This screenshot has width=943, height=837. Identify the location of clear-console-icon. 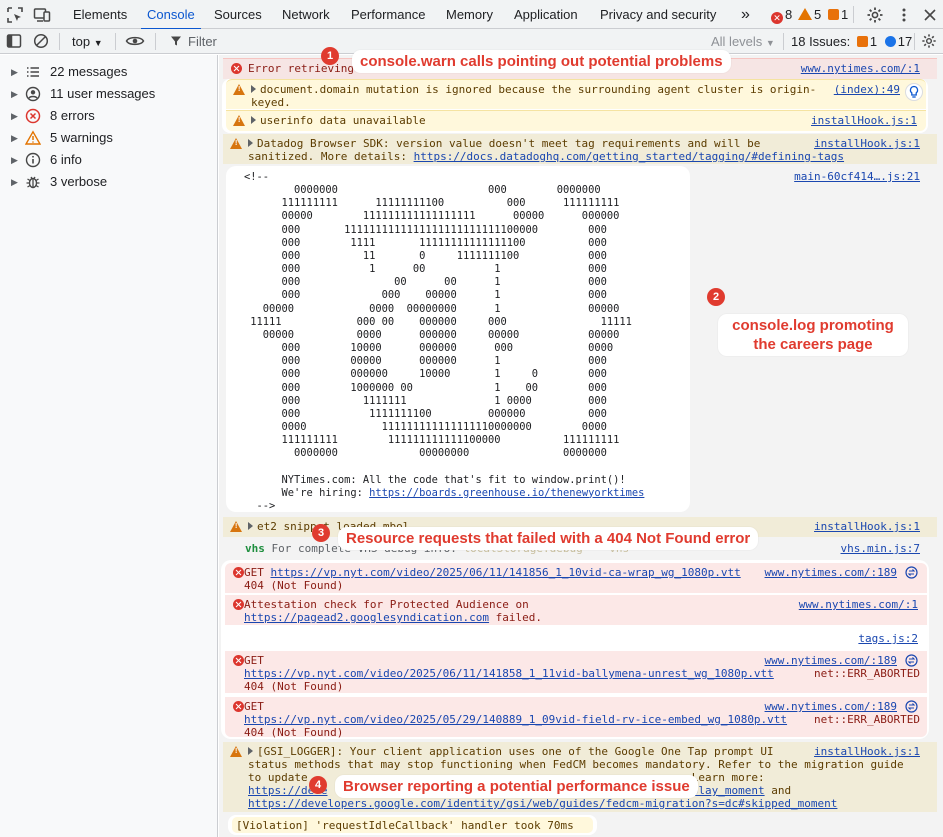
(42, 42).